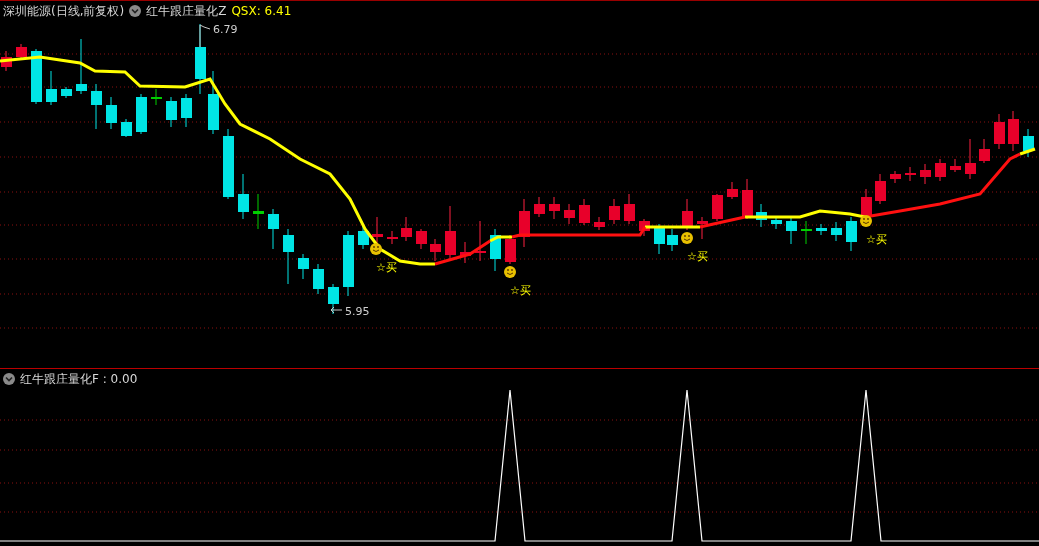 Image resolution: width=1039 pixels, height=546 pixels. What do you see at coordinates (225, 30) in the screenshot?
I see `price-label: 6.79` at bounding box center [225, 30].